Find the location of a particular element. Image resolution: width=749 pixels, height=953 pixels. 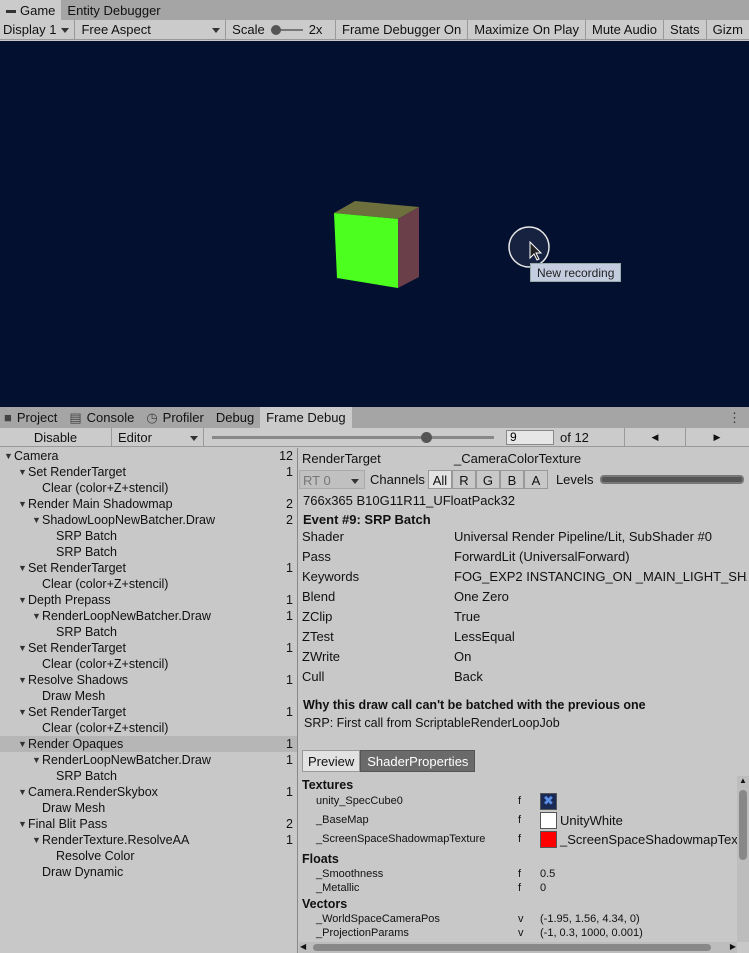

vertical-scrollbar-thumb is located at coordinates (743, 825).